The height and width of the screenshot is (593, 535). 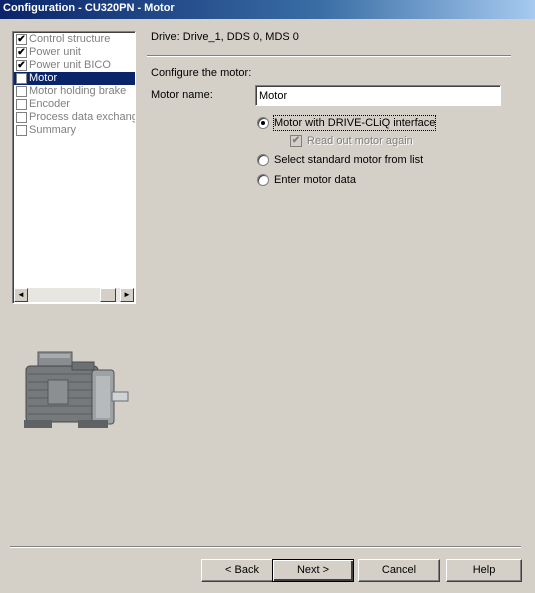 What do you see at coordinates (74, 130) in the screenshot?
I see `tree-item-summary: Summary` at bounding box center [74, 130].